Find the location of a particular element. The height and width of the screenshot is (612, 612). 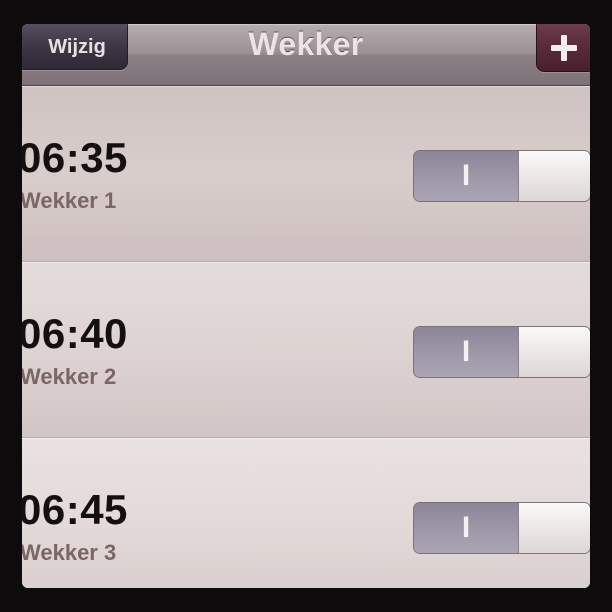

plus-icon is located at coordinates (564, 48).